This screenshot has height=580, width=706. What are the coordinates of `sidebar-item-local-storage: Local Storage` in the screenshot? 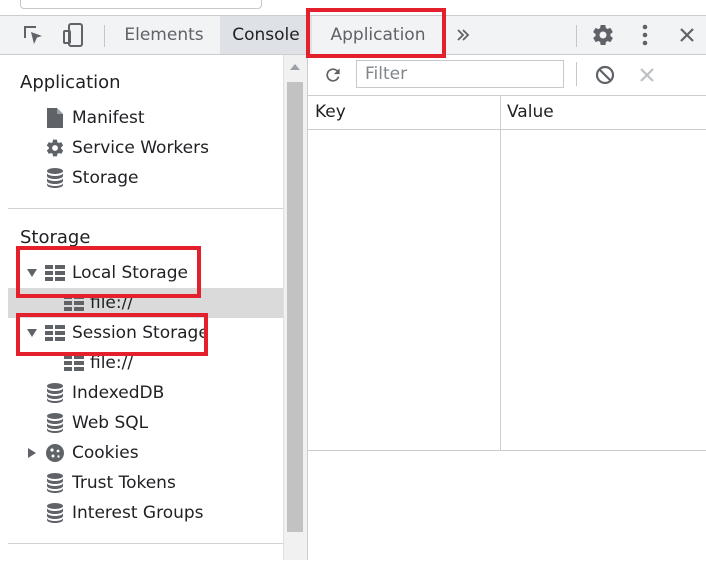 It's located at (141, 273).